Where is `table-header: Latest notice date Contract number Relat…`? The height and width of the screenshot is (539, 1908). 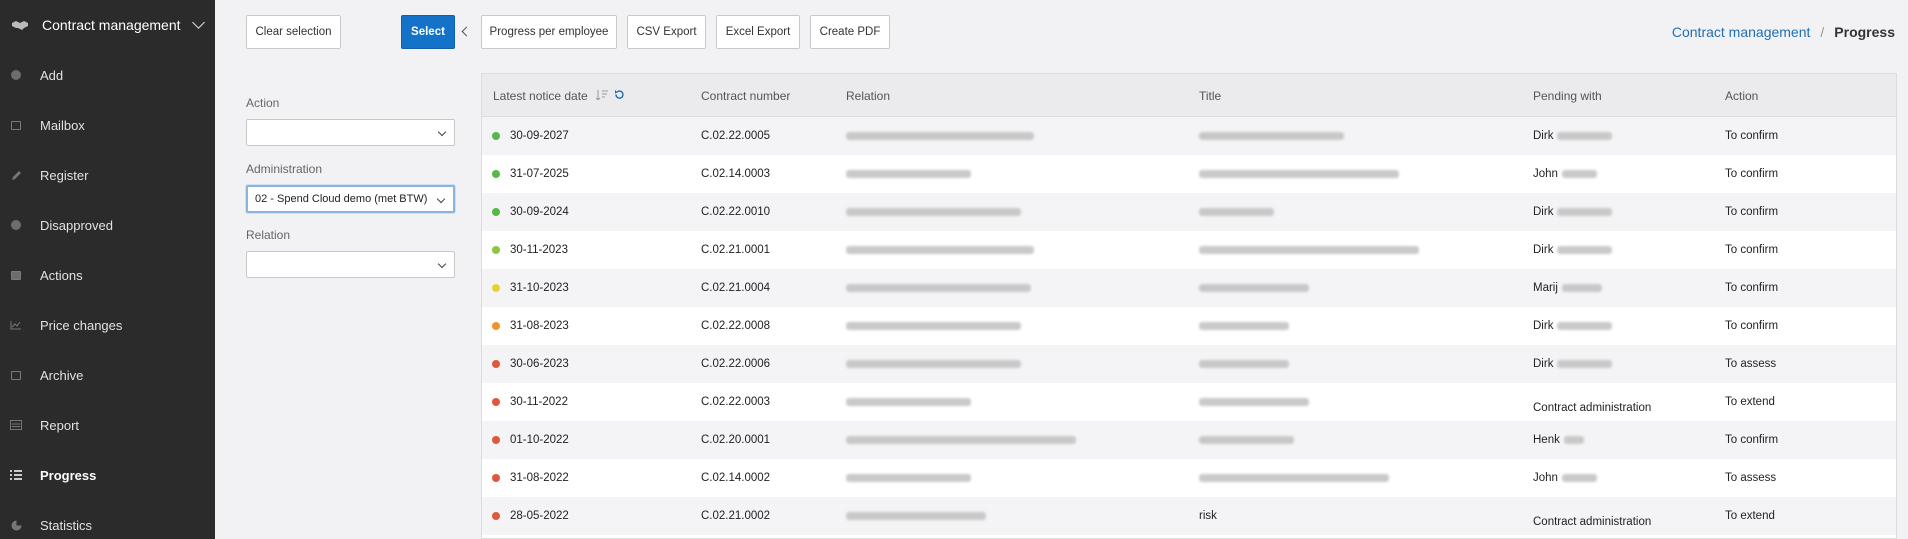 table-header: Latest notice date Contract number Relat… is located at coordinates (1189, 95).